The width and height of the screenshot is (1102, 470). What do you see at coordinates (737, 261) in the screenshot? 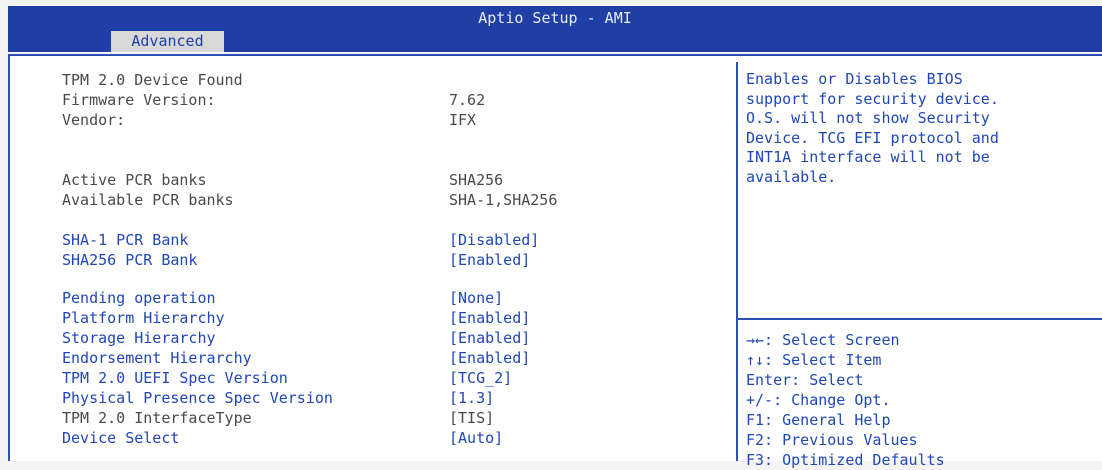
I see `panel-divider` at bounding box center [737, 261].